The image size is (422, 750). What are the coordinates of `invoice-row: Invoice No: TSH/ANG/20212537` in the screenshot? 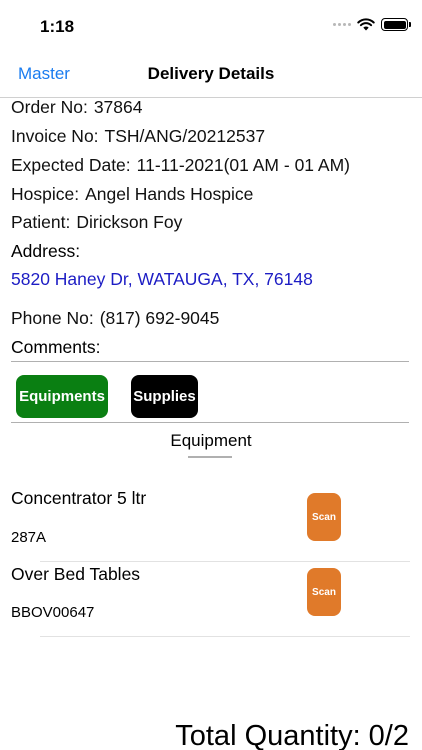 It's located at (138, 136).